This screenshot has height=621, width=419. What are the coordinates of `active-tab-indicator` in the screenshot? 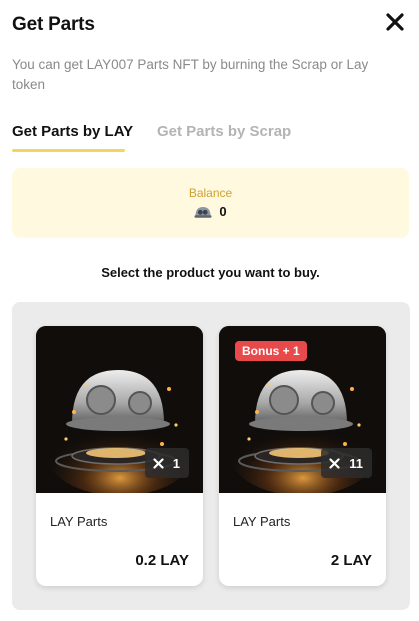 It's located at (68, 150).